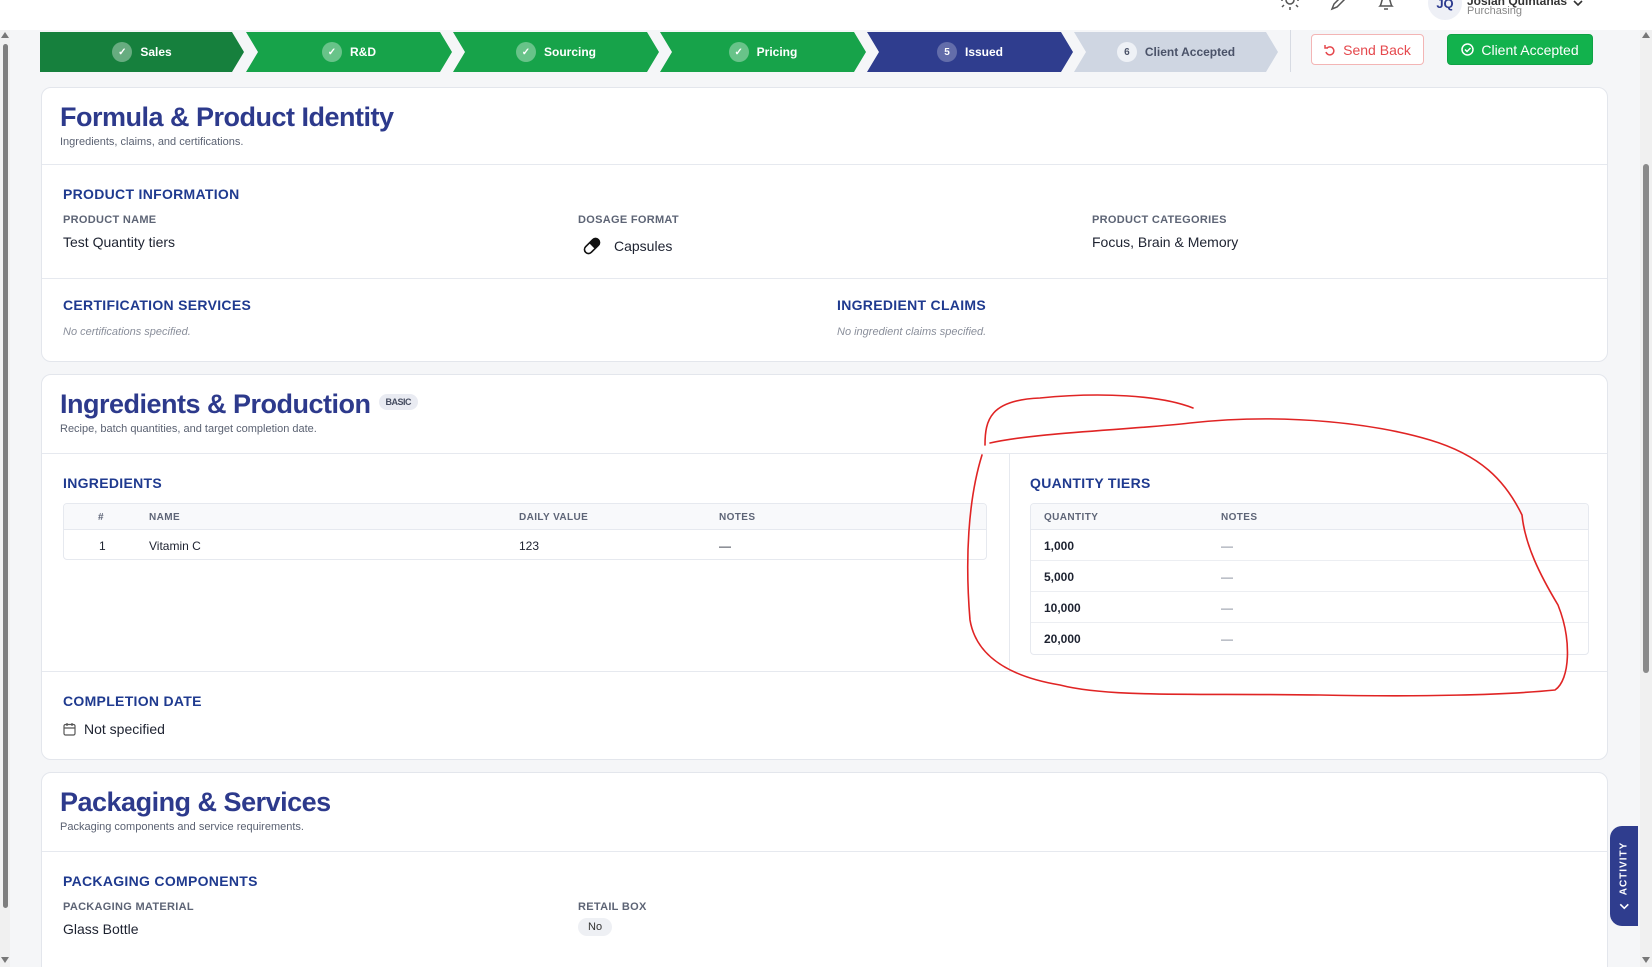 This screenshot has height=967, width=1652. I want to click on tier-quantity: 1,000, so click(1059, 546).